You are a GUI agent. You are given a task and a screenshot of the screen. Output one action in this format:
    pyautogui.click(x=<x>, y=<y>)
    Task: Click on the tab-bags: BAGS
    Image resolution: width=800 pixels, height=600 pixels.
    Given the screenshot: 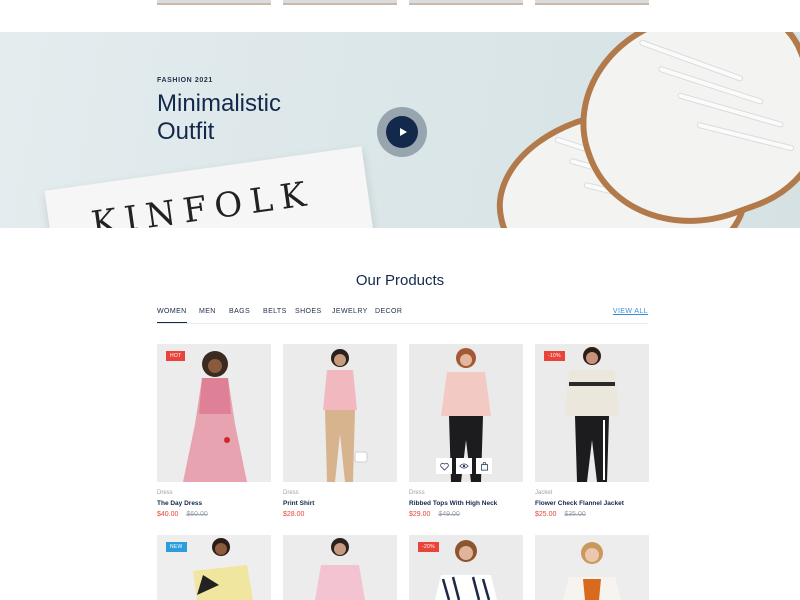 What is the action you would take?
    pyautogui.click(x=239, y=311)
    